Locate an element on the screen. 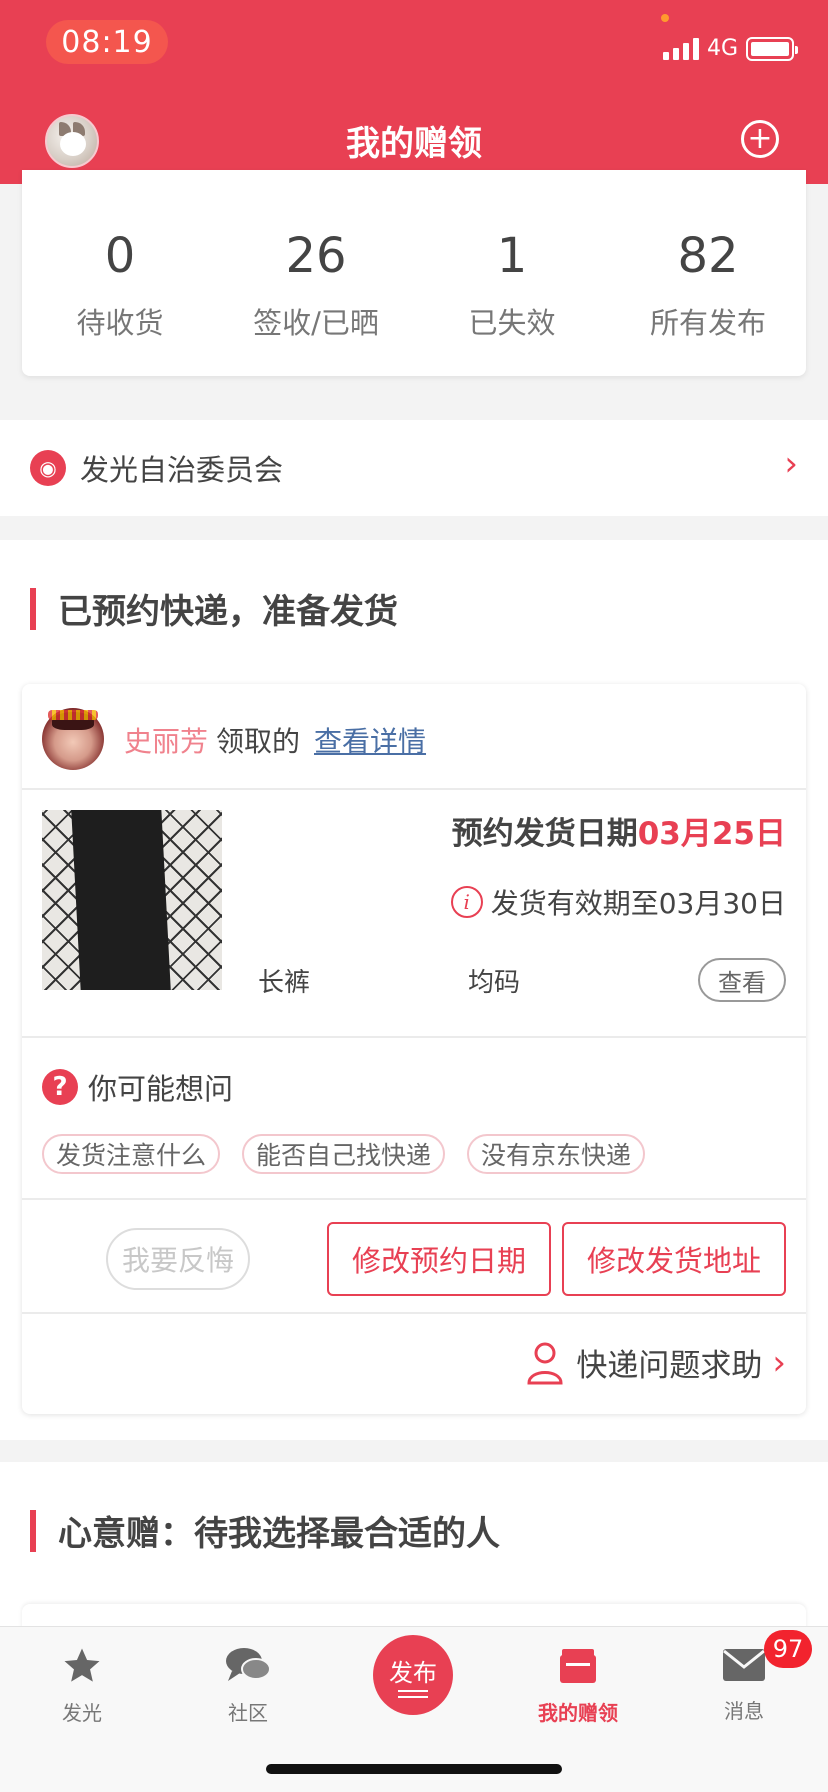 Image resolution: width=828 pixels, height=1792 pixels. stat-label: 所有发布 is located at coordinates (707, 323).